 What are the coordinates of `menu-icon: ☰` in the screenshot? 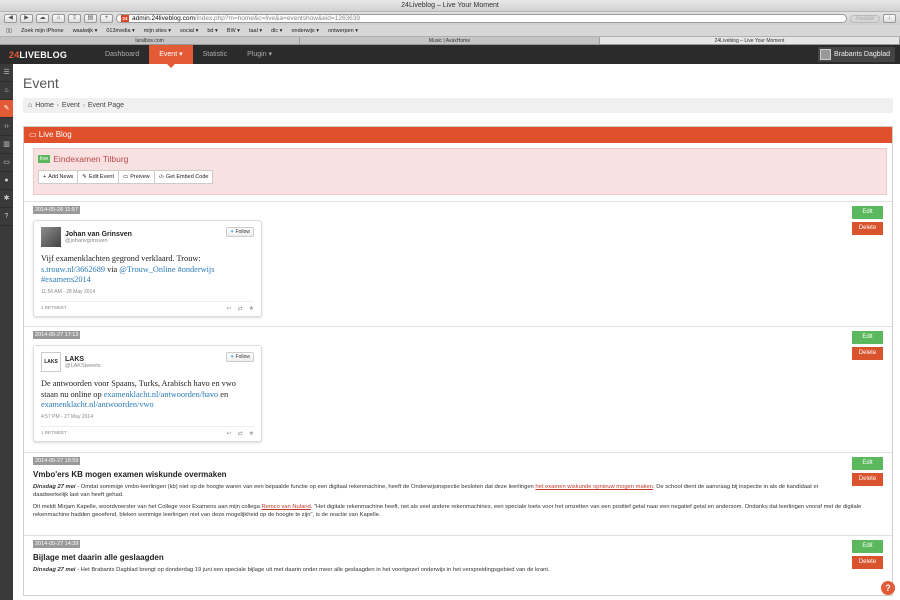 It's located at (6, 73).